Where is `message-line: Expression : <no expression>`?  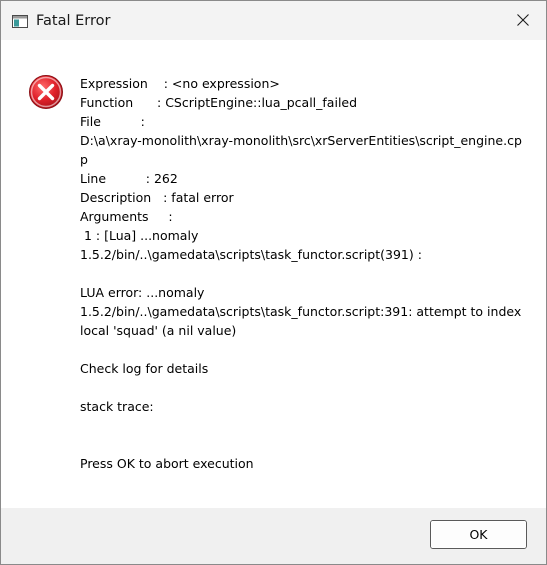 message-line: Expression : <no expression> is located at coordinates (180, 83).